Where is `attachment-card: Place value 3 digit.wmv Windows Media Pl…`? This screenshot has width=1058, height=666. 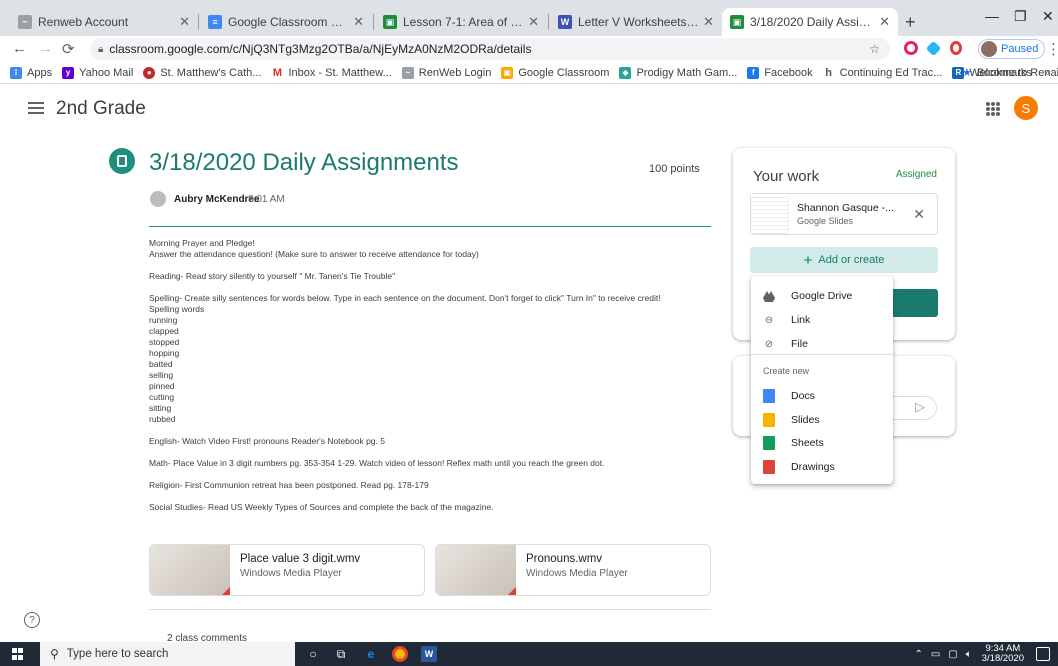
attachment-card: Place value 3 digit.wmv Windows Media Pl… is located at coordinates (287, 570).